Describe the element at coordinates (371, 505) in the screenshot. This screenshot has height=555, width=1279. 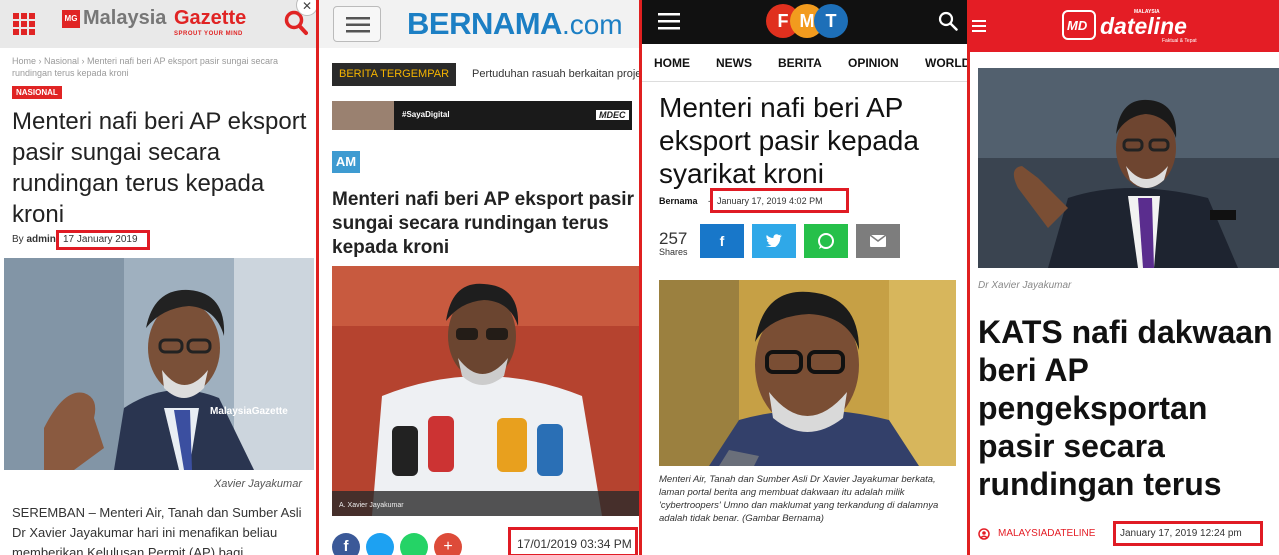
I see `photo-caption: A. Xavier Jayakumar` at that location.